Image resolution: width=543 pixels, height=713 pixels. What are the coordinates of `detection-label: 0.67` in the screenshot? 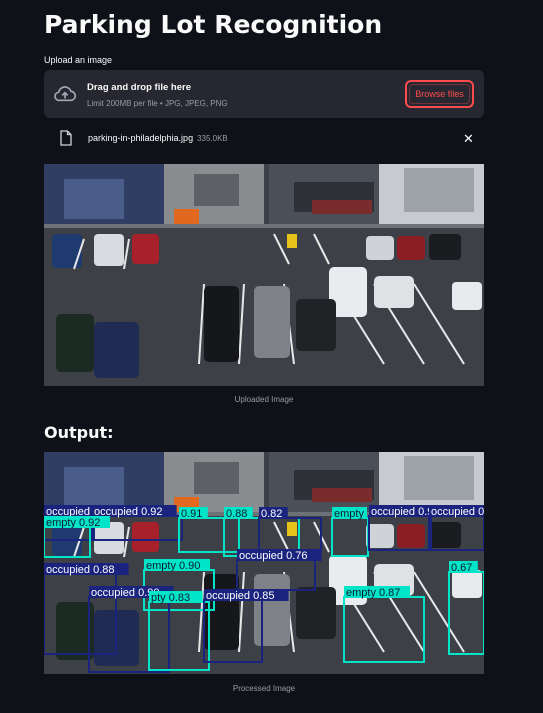 It's located at (461, 568).